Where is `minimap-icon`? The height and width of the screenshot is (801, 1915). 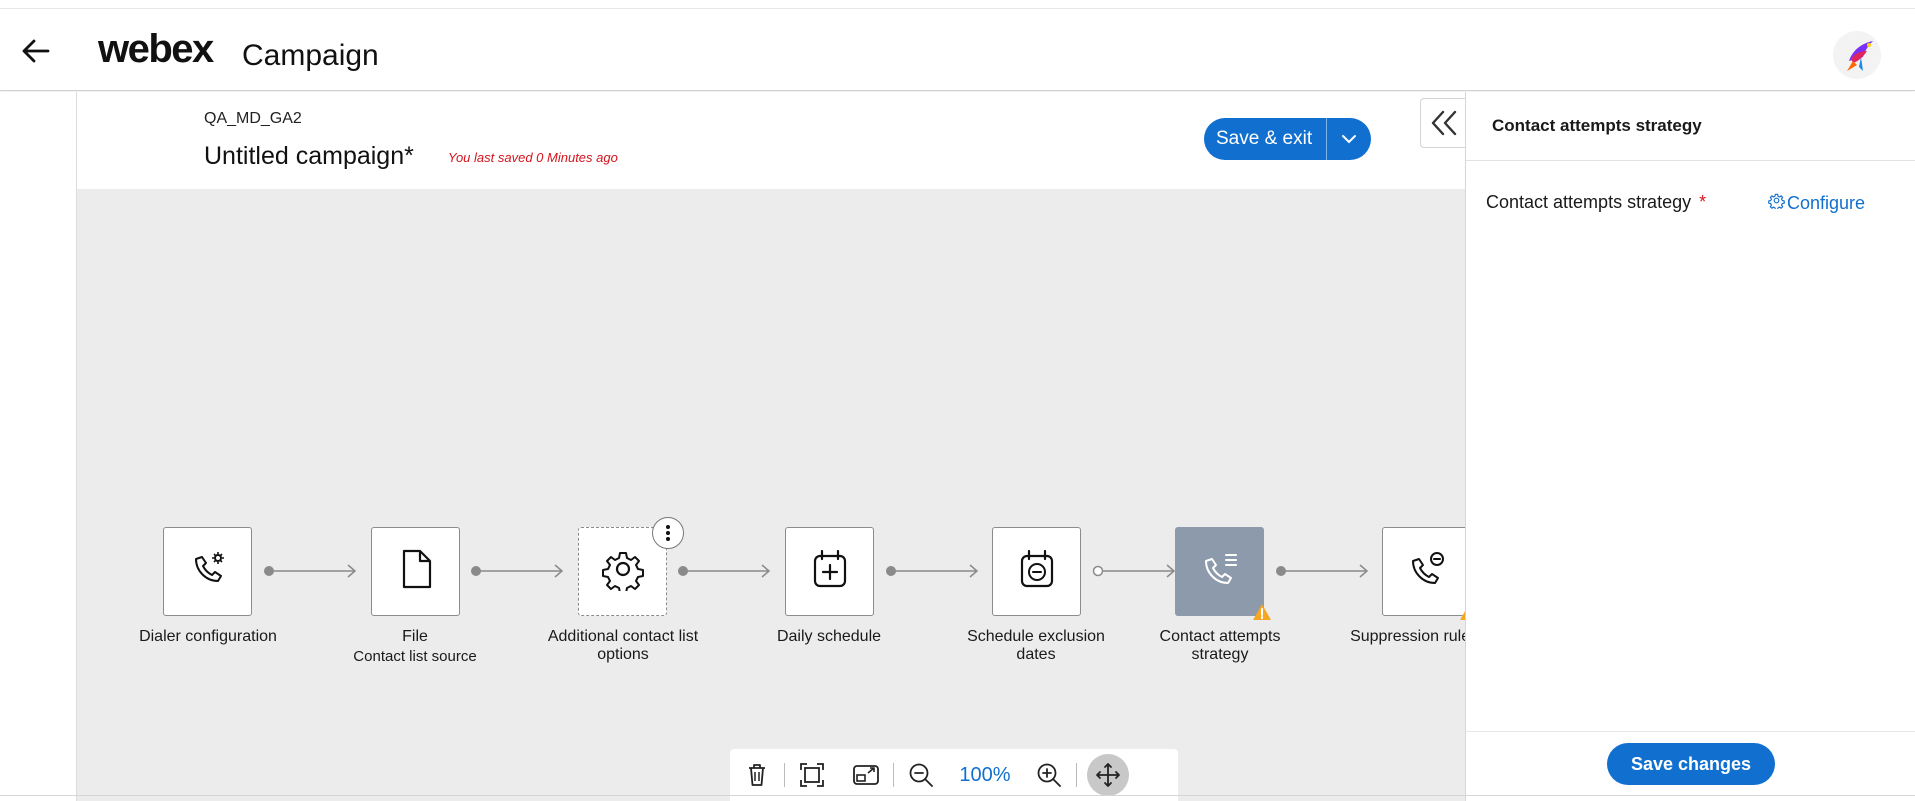
minimap-icon is located at coordinates (866, 775).